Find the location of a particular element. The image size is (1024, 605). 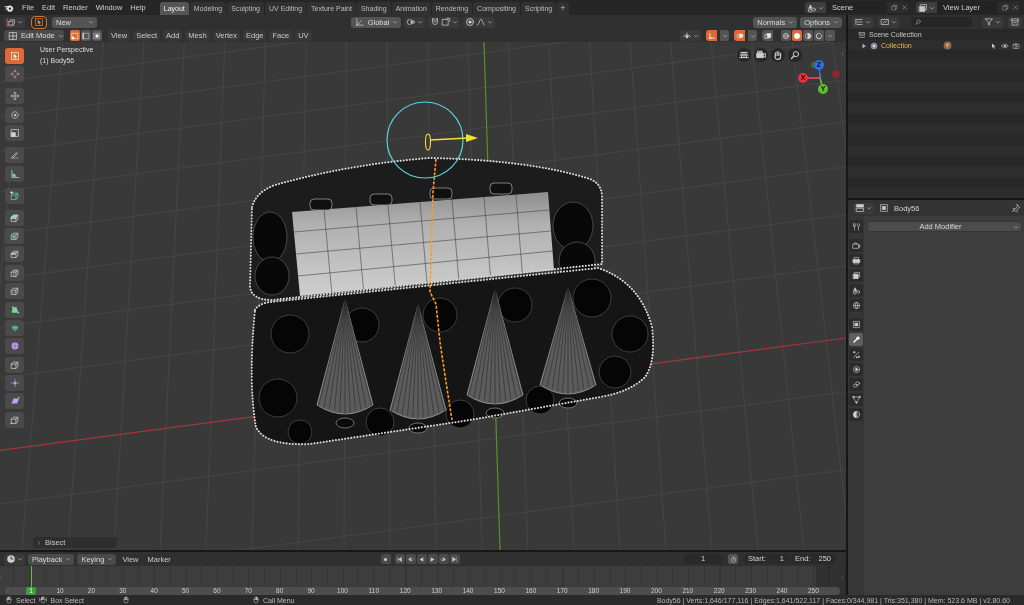

camera-view-icon is located at coordinates (761, 55).